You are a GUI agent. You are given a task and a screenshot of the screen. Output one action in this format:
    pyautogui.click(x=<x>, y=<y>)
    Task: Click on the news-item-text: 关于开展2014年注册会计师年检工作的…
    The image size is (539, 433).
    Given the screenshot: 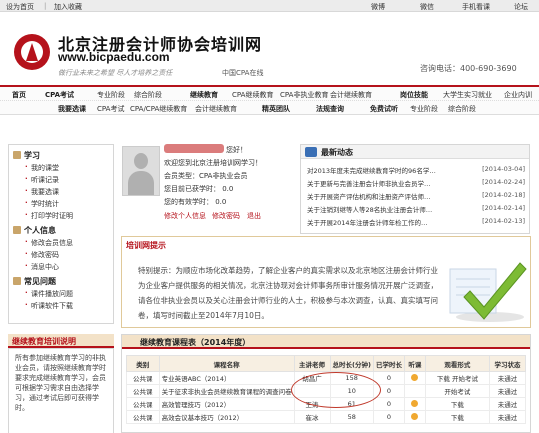 What is the action you would take?
    pyautogui.click(x=367, y=223)
    